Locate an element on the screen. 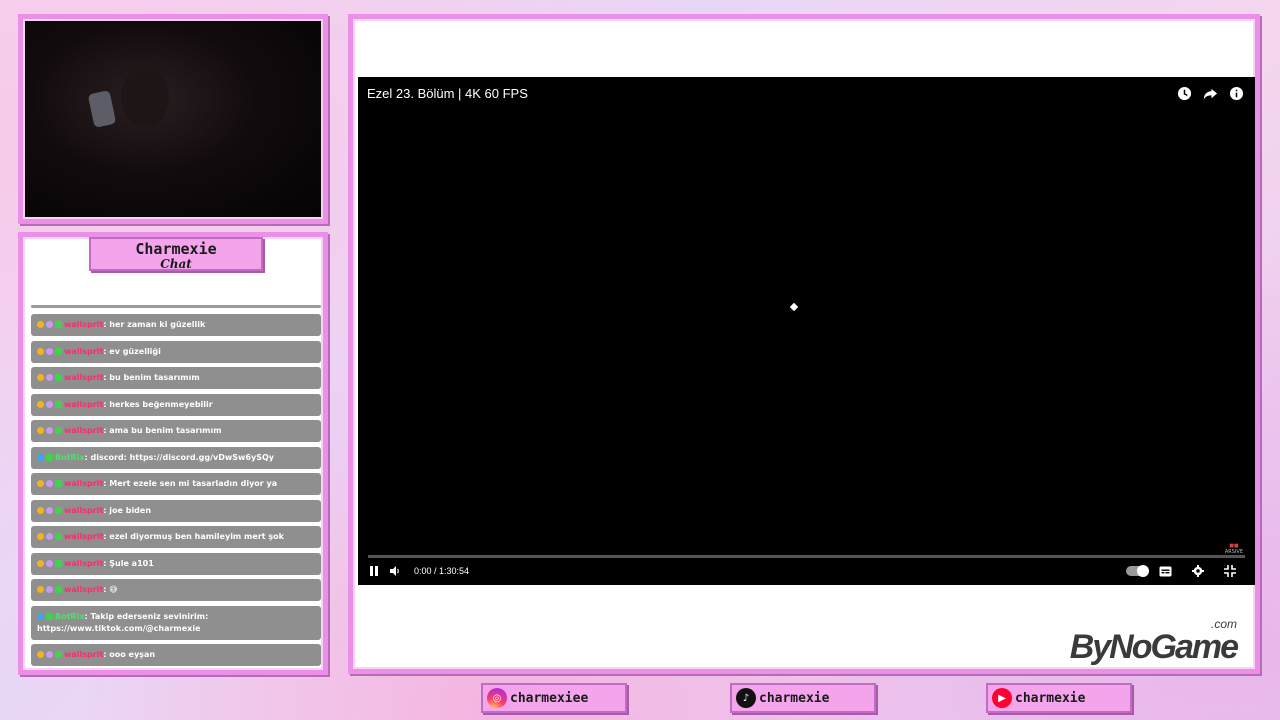  chat-text: : herkes beğenmeyebilir is located at coordinates (158, 404).